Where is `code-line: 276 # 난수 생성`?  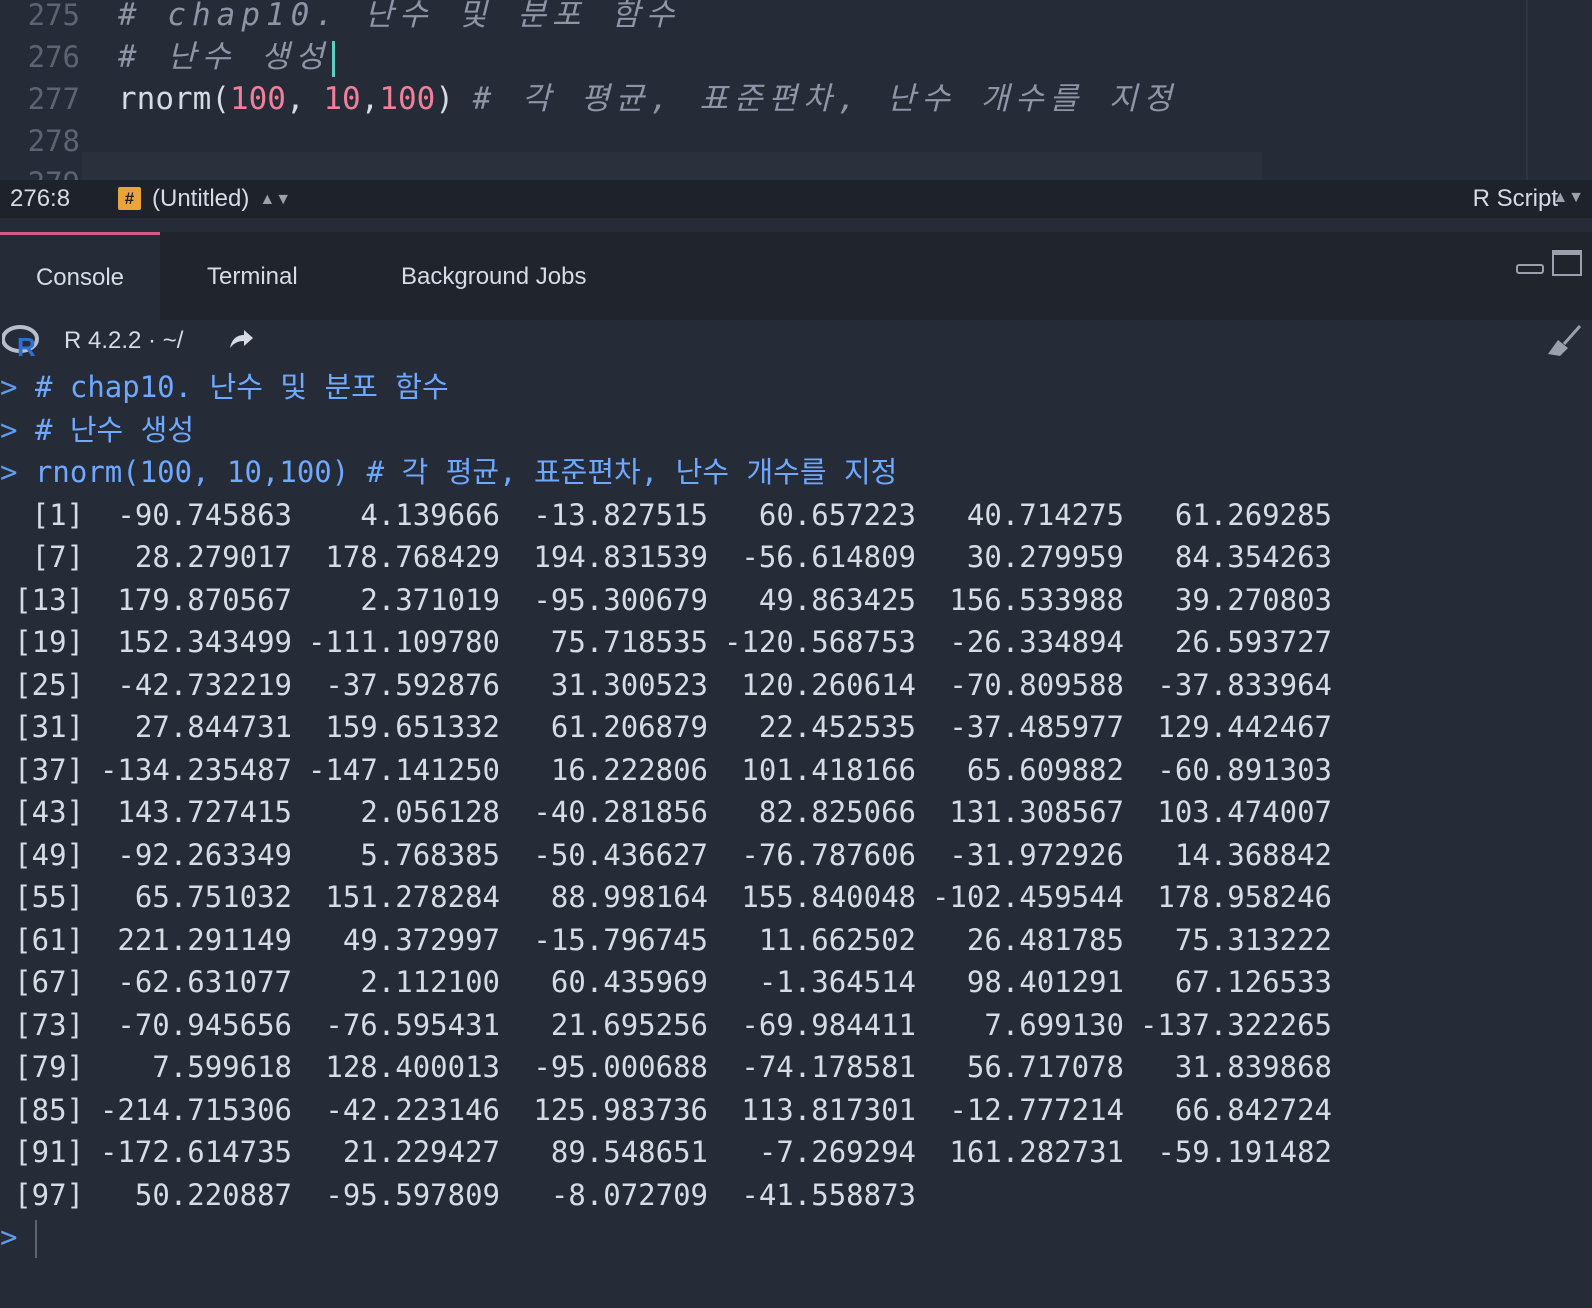 code-line: 276 # 난수 생성 is located at coordinates (770, 57).